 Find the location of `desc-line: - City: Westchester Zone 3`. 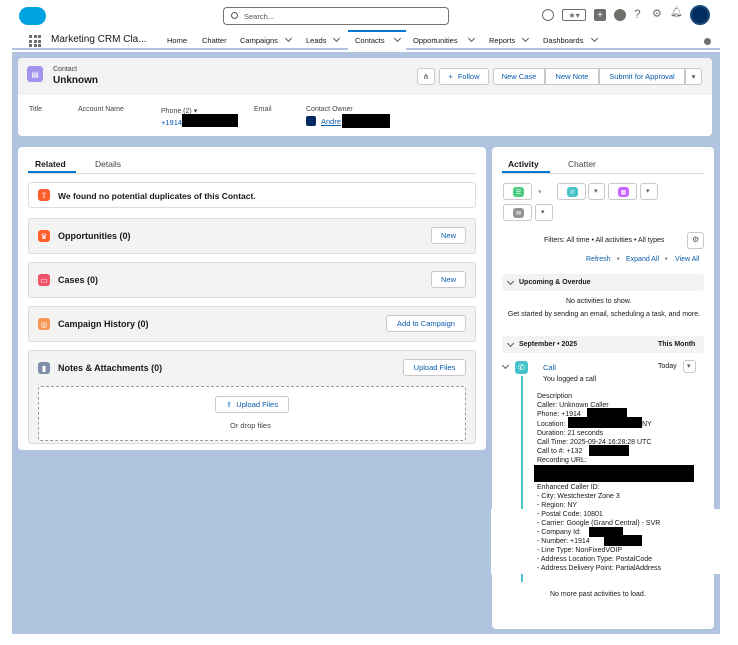

desc-line: - City: Westchester Zone 3 is located at coordinates (578, 496).